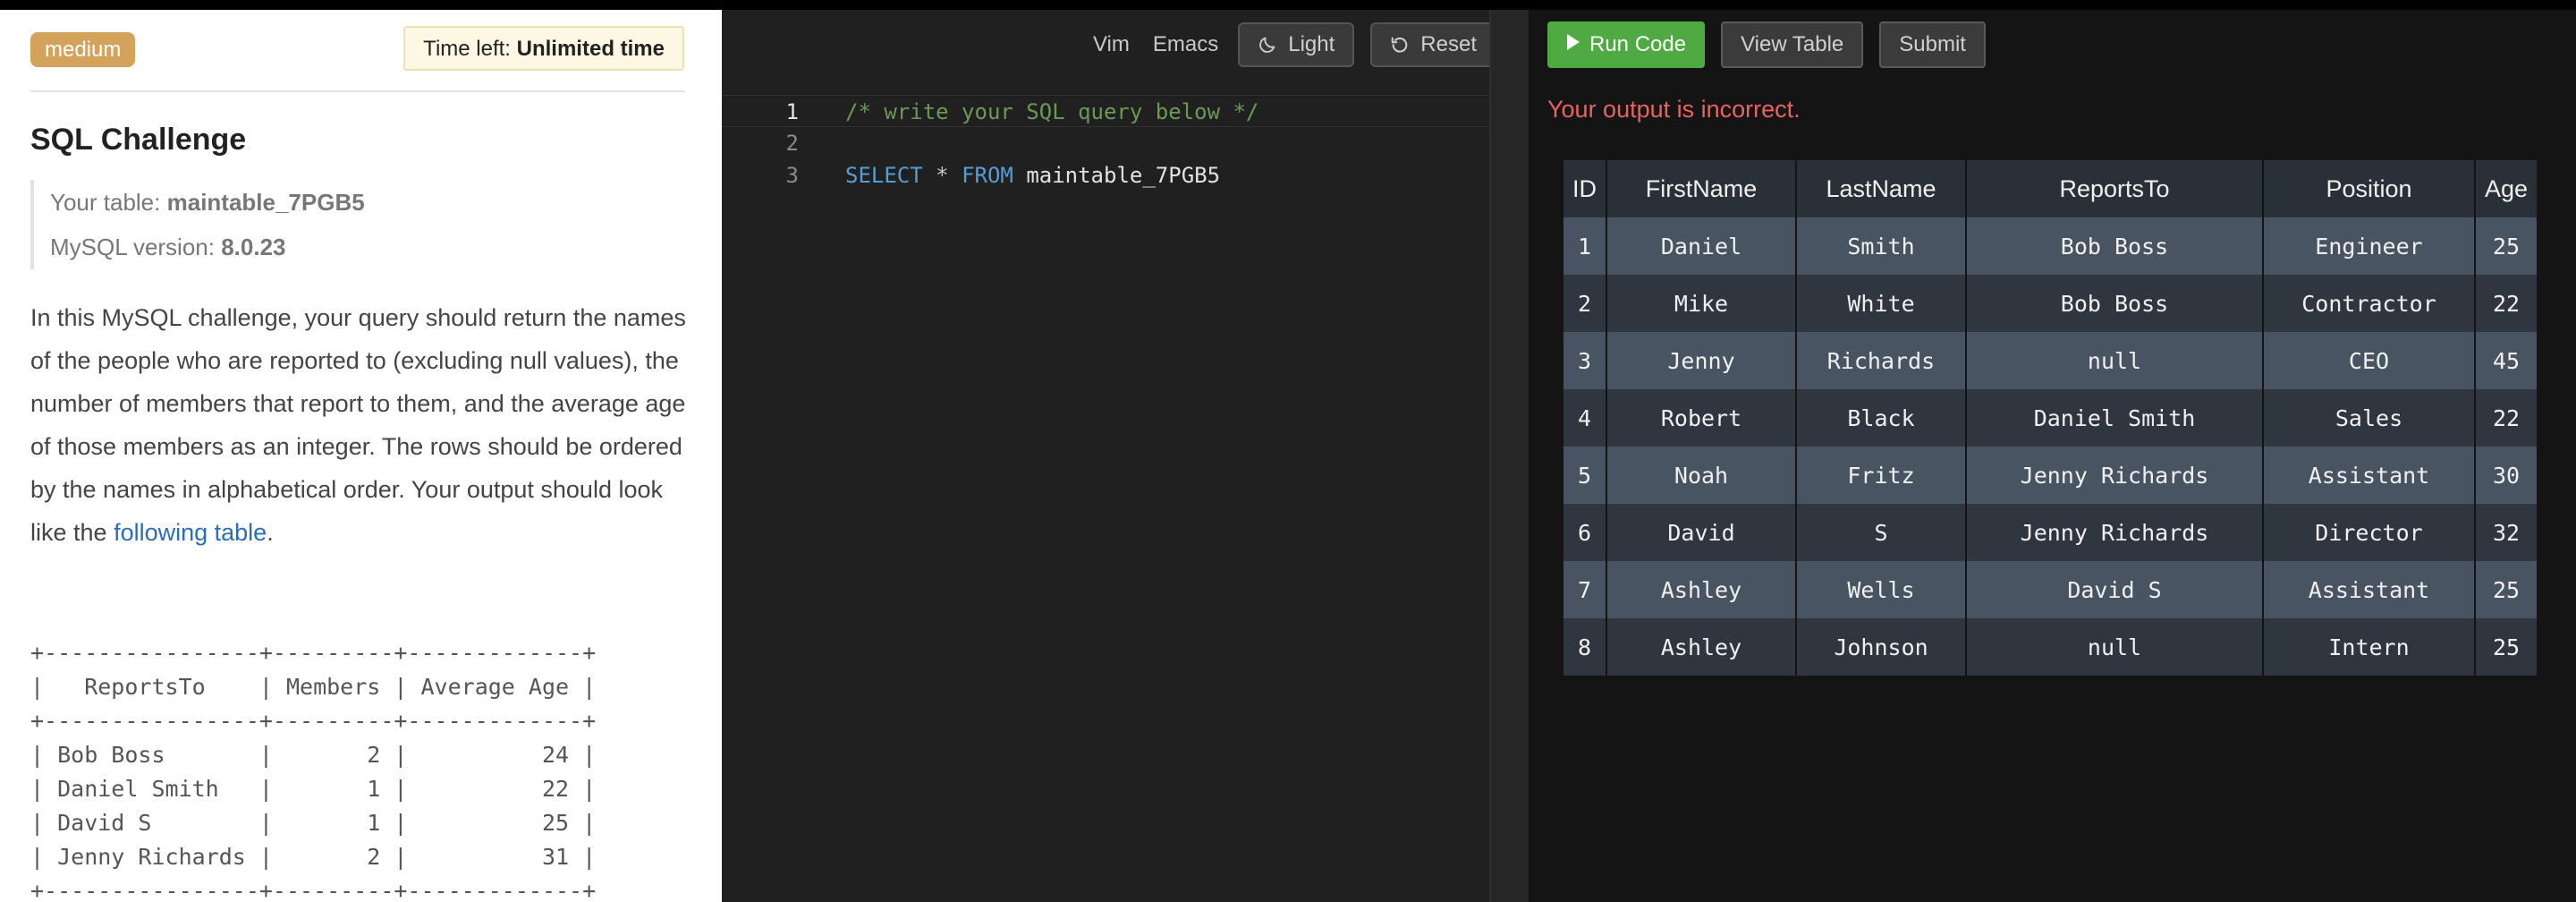 The width and height of the screenshot is (2576, 902). I want to click on table-cell: Daniel Smith, so click(2115, 418).